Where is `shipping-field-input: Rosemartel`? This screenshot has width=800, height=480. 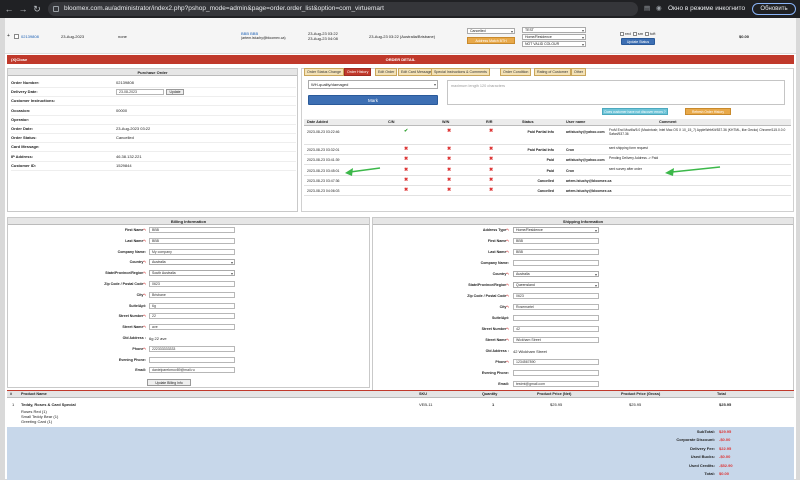 shipping-field-input: Rosemartel is located at coordinates (556, 307).